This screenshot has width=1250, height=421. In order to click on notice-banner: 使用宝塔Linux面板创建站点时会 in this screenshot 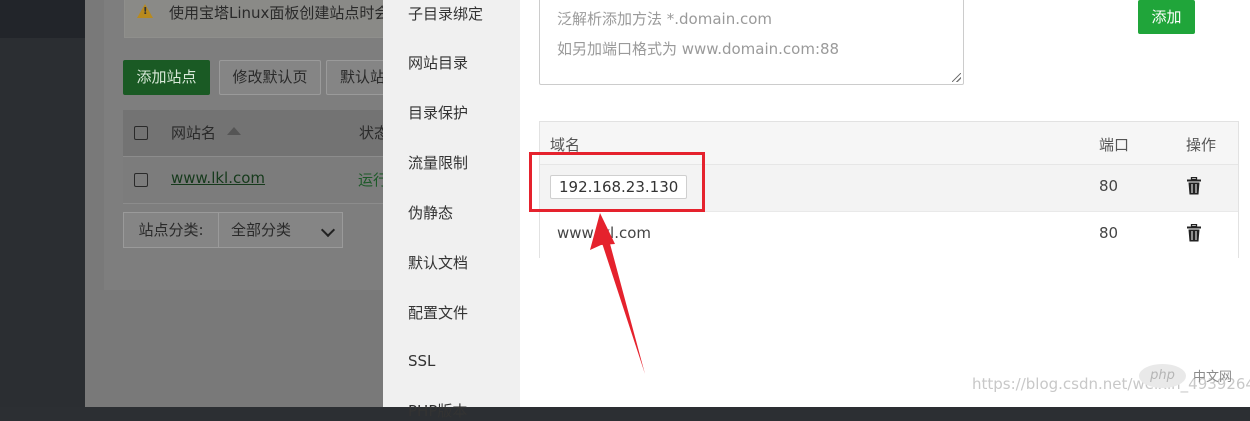, I will do `click(259, 19)`.